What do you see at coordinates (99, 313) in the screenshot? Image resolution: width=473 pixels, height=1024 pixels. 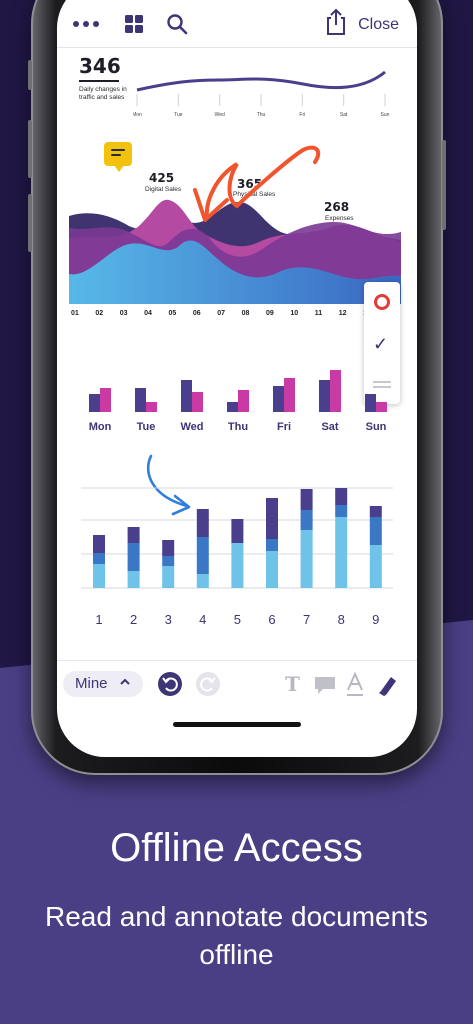 I see `area-chart-tick-label: 02` at bounding box center [99, 313].